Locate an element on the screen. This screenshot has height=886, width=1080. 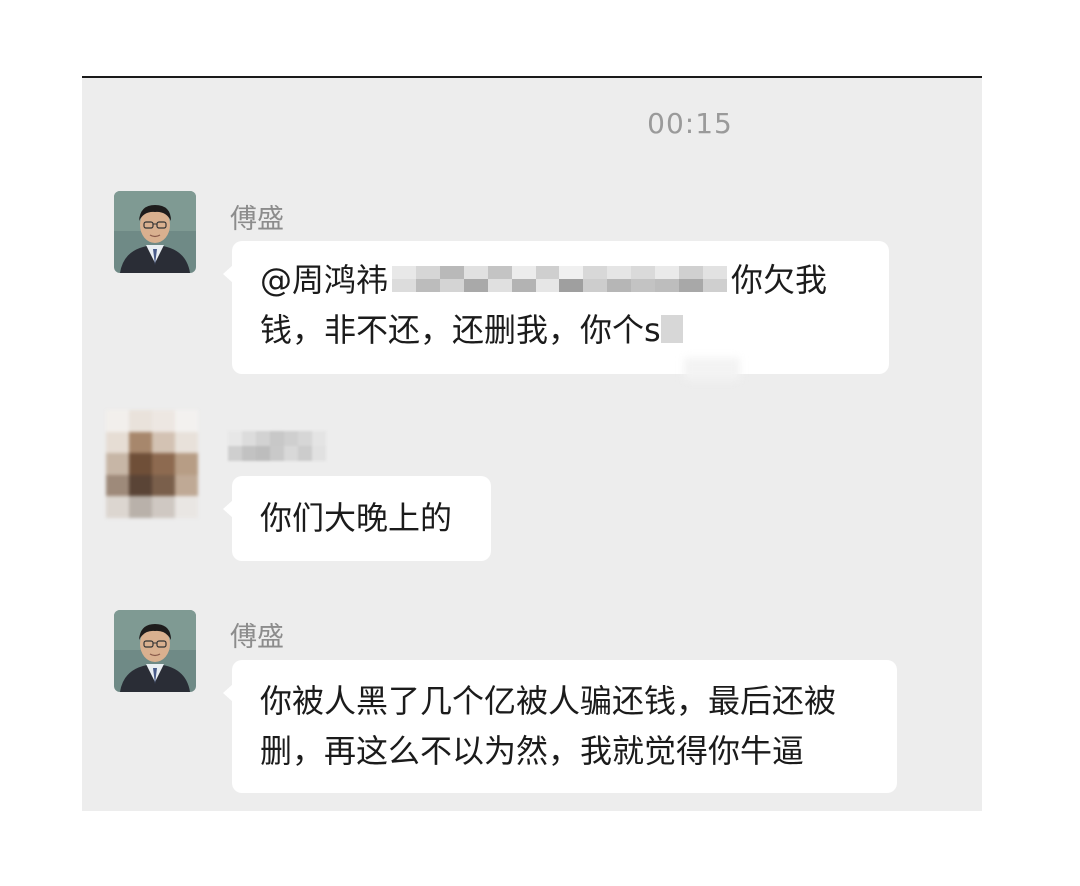
message-text: 删，再这么不以为然，我就觉得你牛逼 is located at coordinates (532, 751).